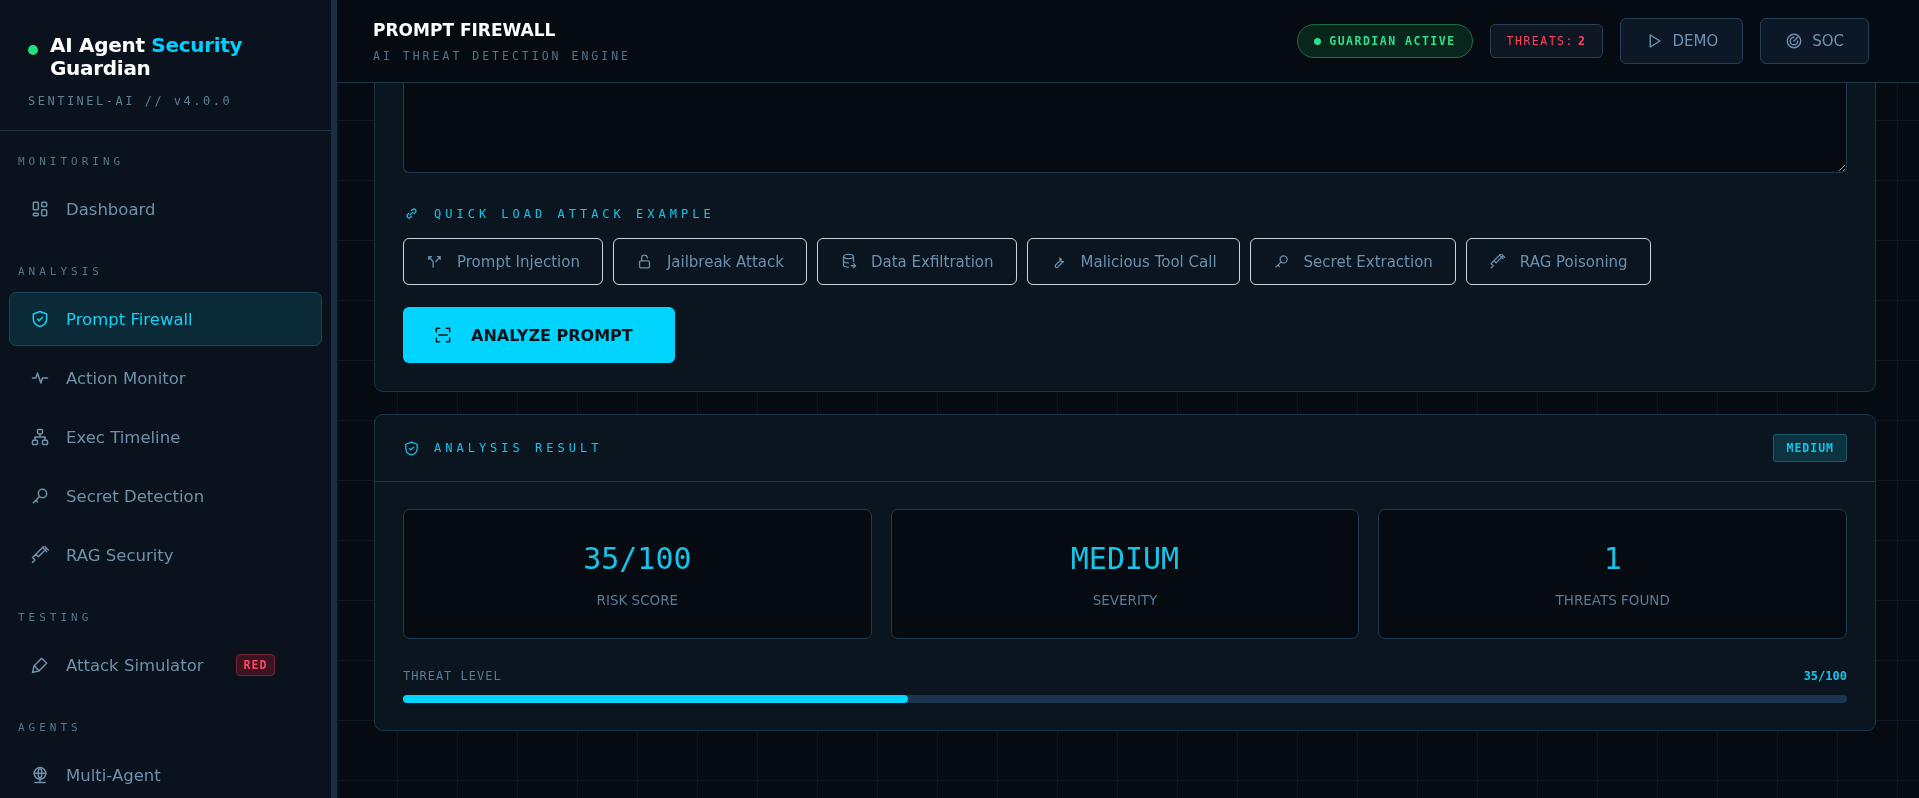  What do you see at coordinates (165, 496) in the screenshot?
I see `sidebar-item: Secret Detection` at bounding box center [165, 496].